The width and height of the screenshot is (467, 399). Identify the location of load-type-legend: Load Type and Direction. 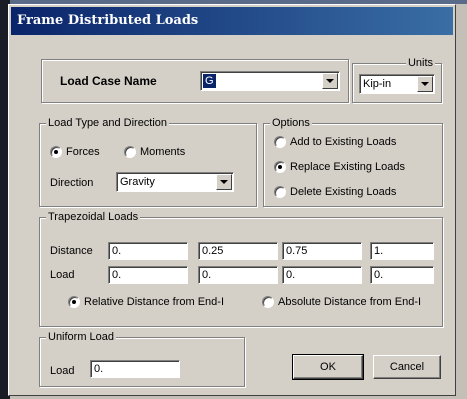
(108, 123).